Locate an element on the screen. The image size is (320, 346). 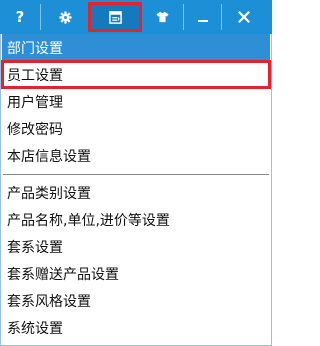
gear-icon is located at coordinates (65, 17).